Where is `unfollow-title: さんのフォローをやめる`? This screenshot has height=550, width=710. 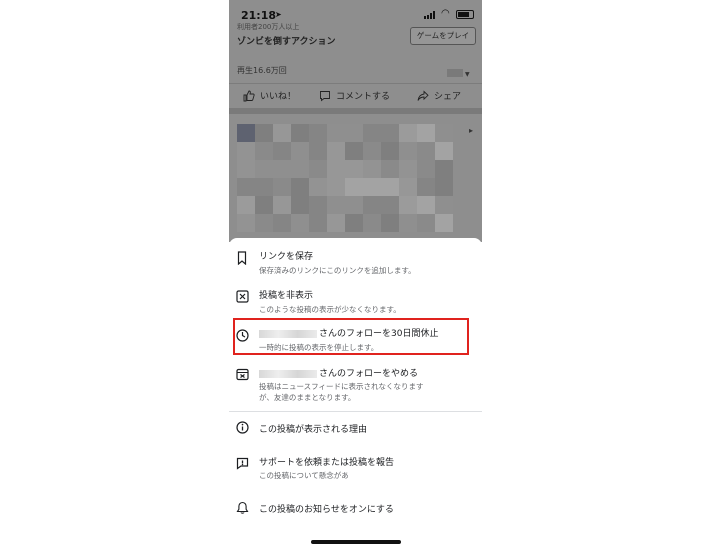
unfollow-title: さんのフォローをやめる is located at coordinates (338, 372).